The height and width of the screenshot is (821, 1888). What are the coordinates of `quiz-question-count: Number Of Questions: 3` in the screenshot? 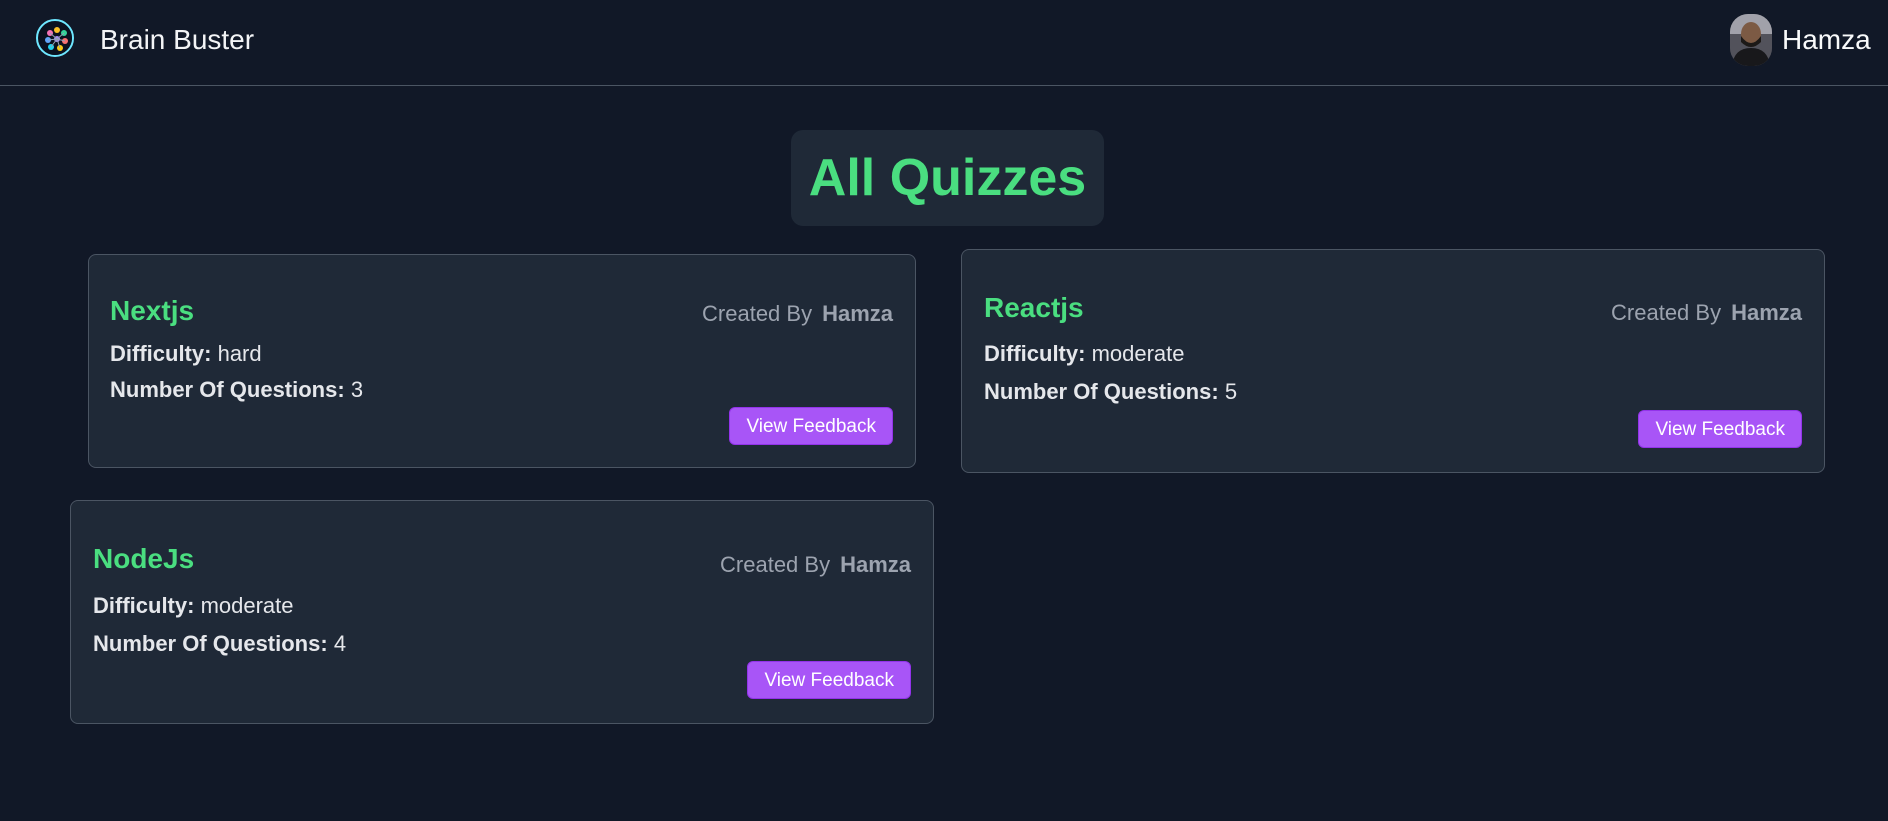 It's located at (236, 390).